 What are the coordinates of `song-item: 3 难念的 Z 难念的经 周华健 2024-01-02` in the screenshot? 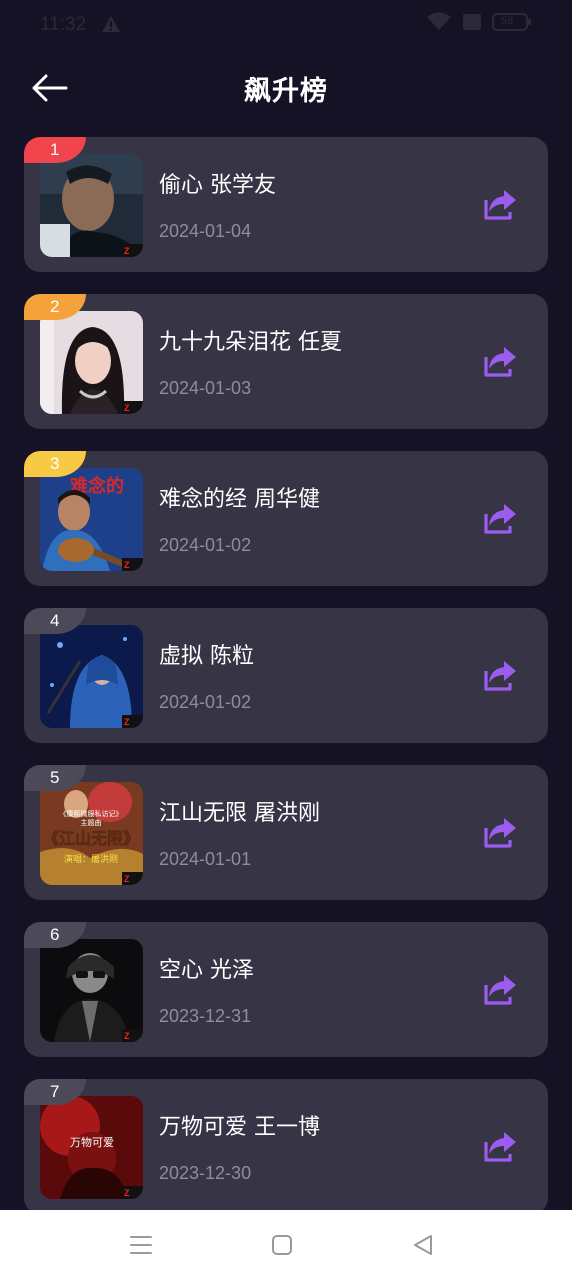 It's located at (286, 518).